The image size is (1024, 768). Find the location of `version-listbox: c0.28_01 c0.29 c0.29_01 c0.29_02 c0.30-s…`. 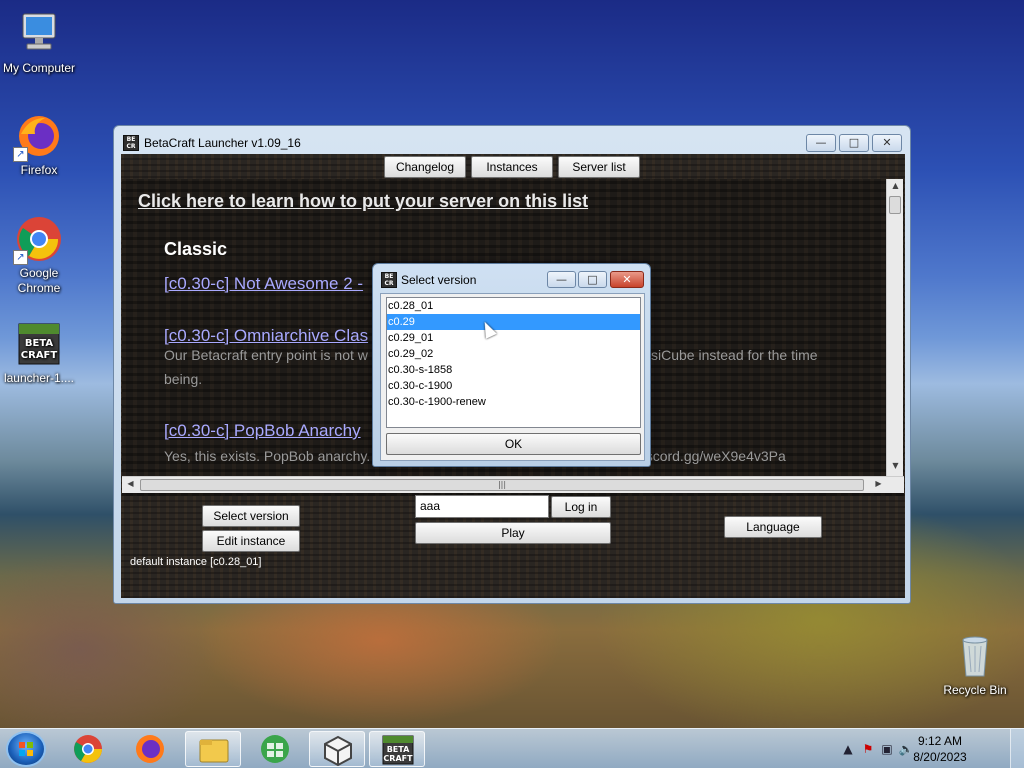

version-listbox: c0.28_01 c0.29 c0.29_01 c0.29_02 c0.30-s… is located at coordinates (513, 362).